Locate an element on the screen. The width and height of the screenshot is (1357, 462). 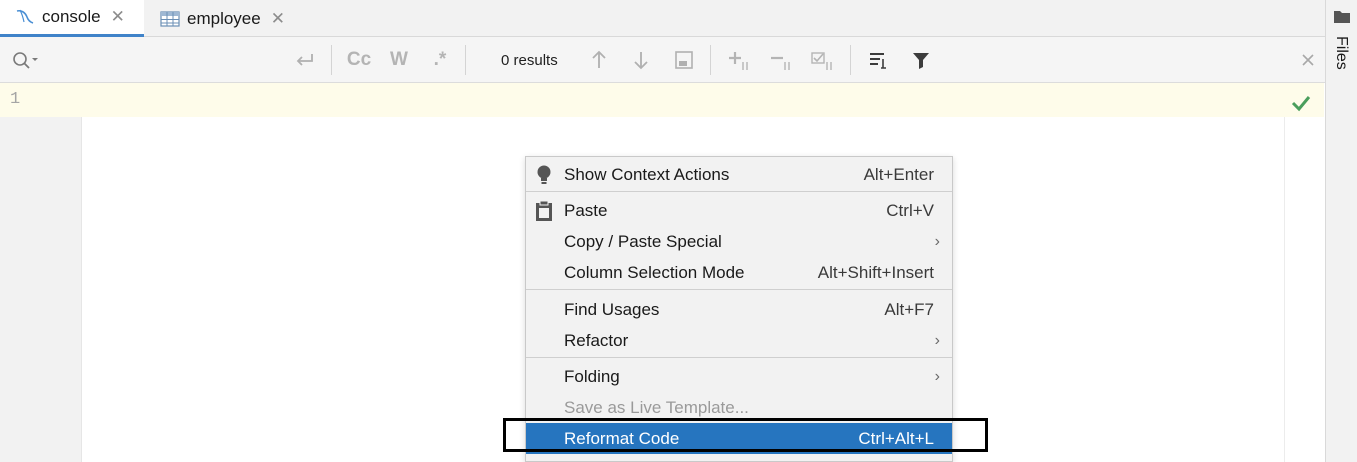
menu-item-folding: Folding › is located at coordinates (739, 376).